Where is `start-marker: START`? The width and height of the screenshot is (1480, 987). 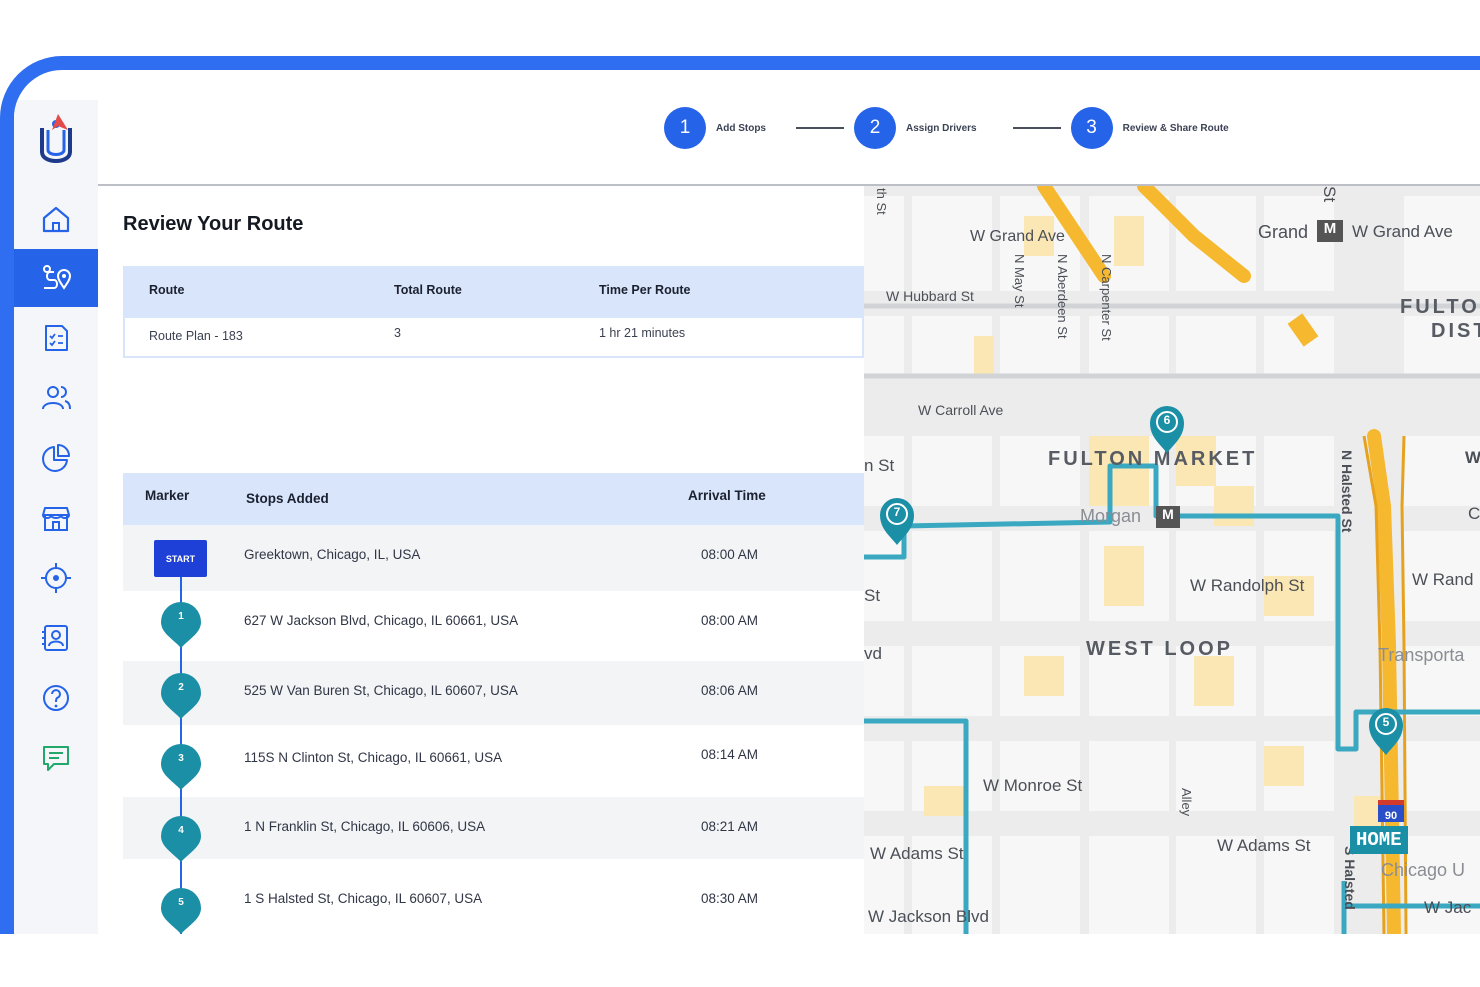
start-marker: START is located at coordinates (180, 558).